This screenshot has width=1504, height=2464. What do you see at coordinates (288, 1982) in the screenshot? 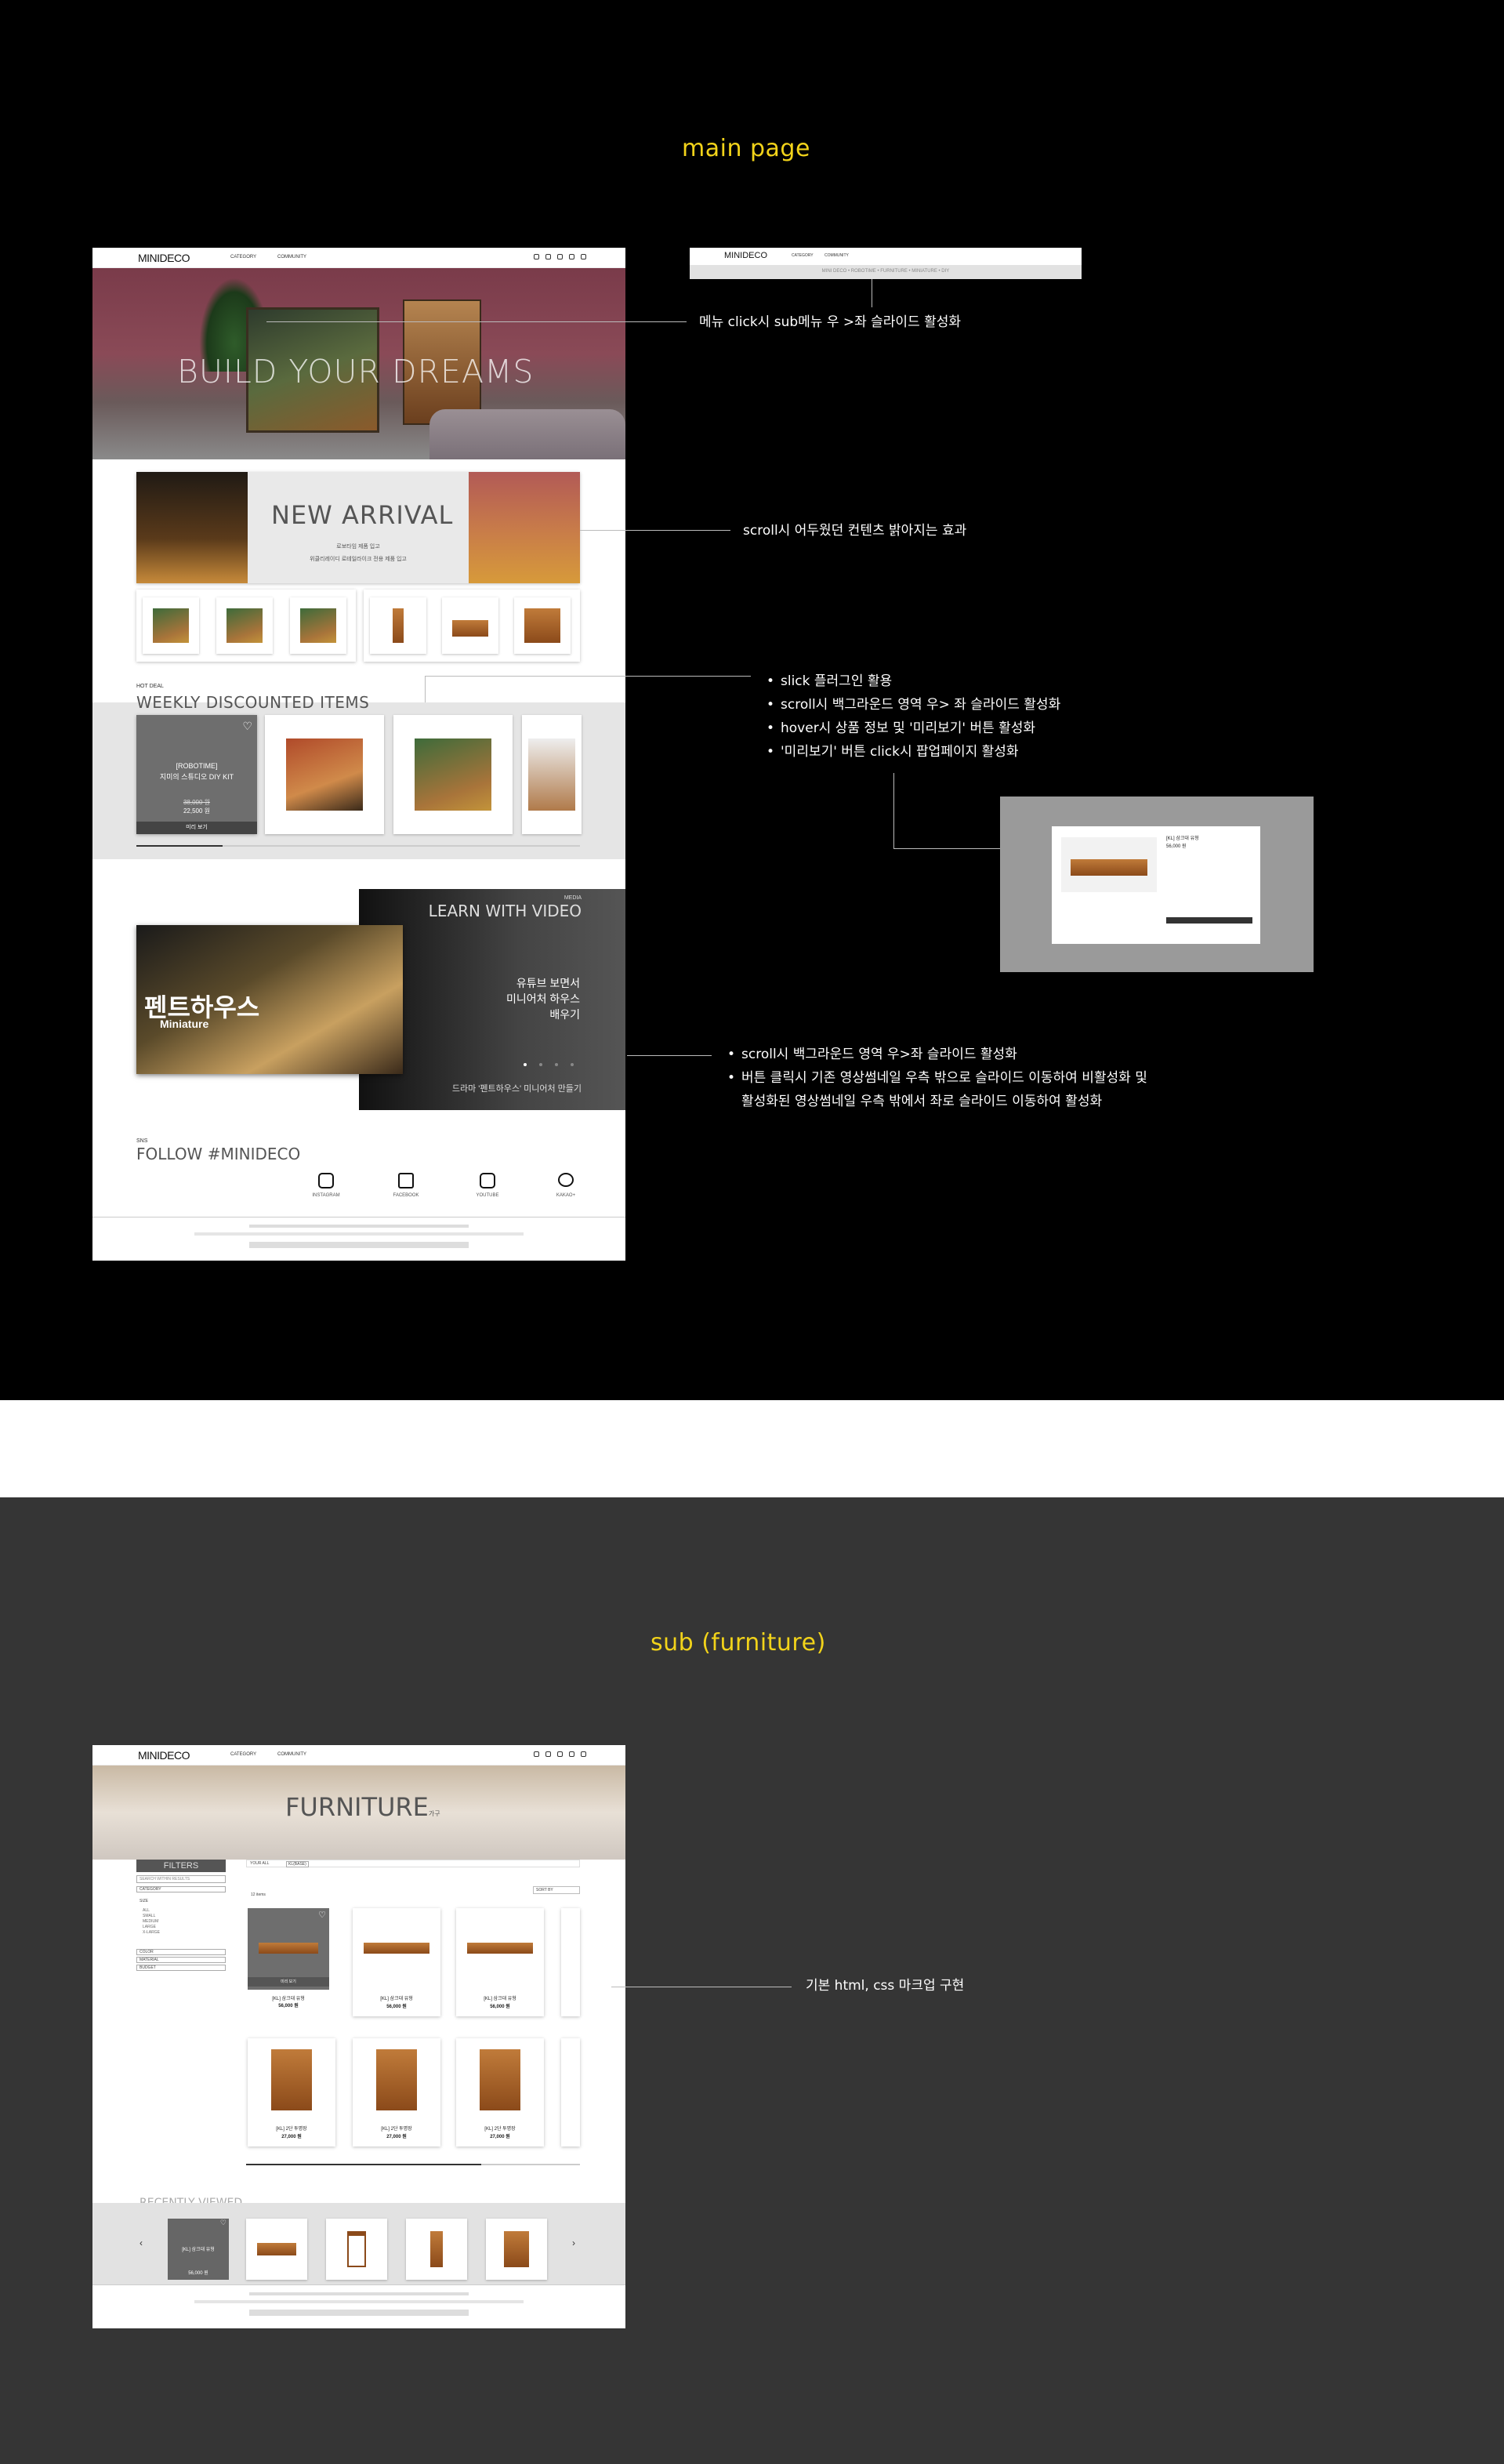
I see `quick-view-button: 미리 보기` at bounding box center [288, 1982].